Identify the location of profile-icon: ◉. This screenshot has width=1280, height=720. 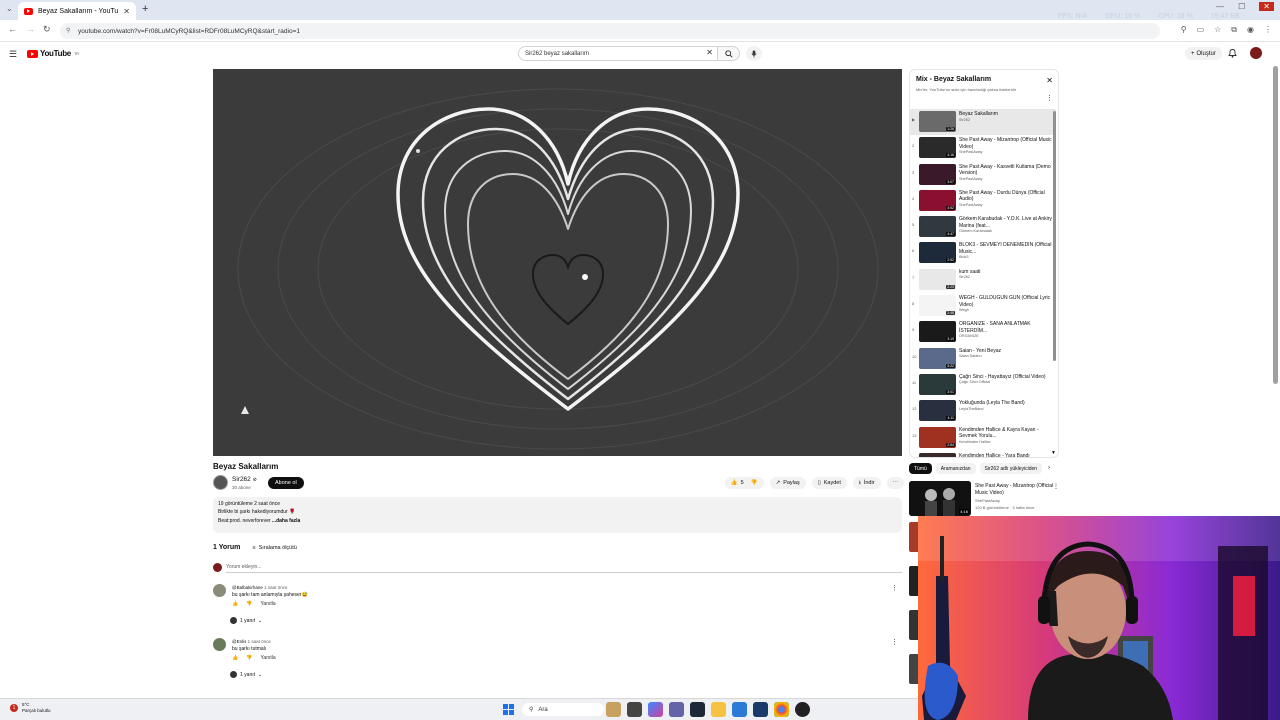
(1250, 30).